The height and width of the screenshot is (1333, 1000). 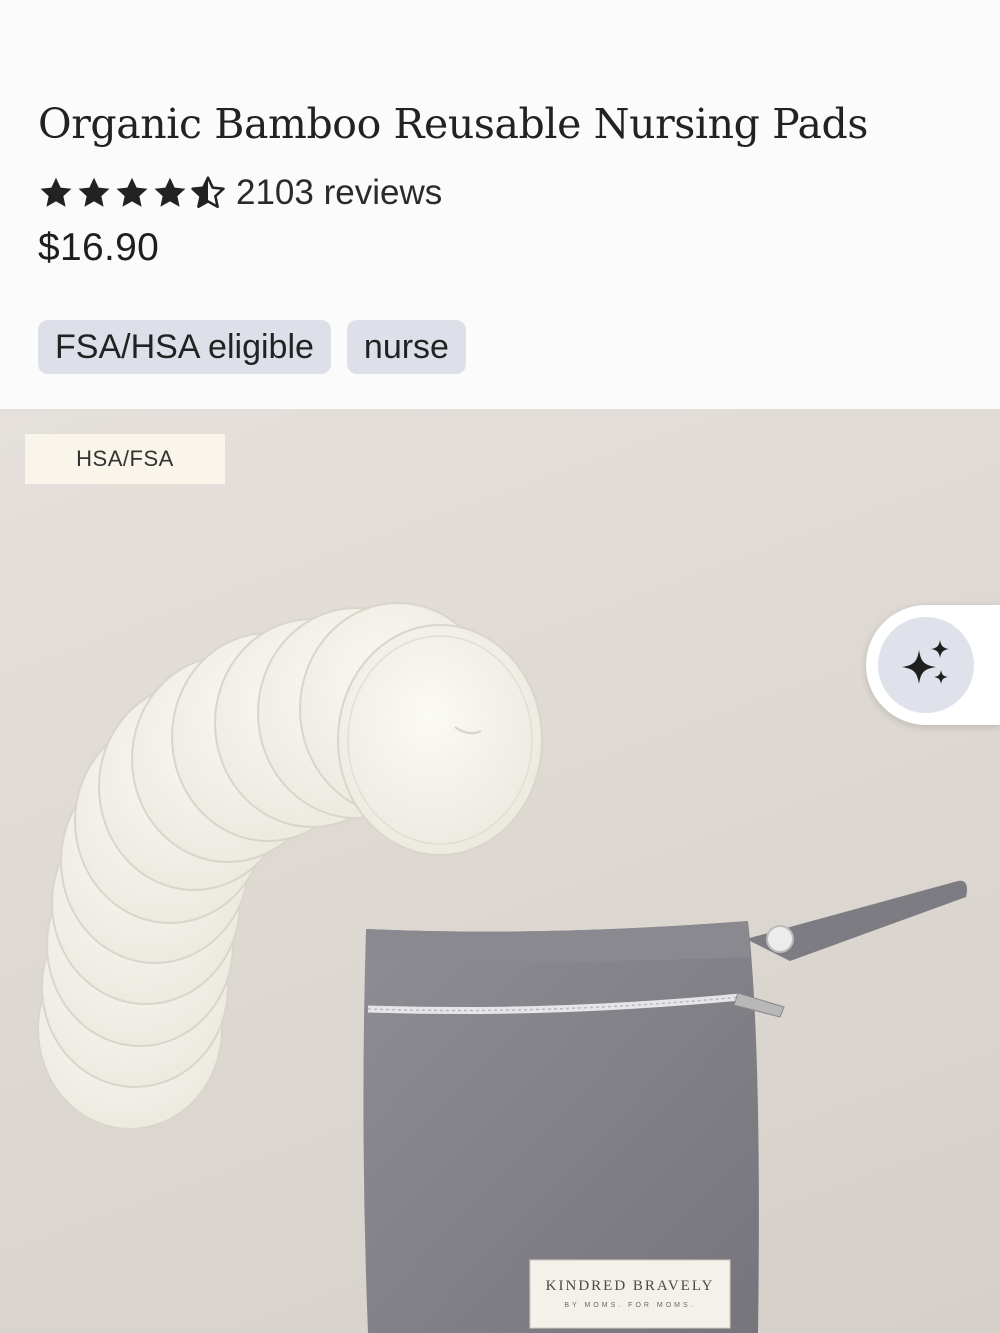 I want to click on hsa-fsa-badge: HSA/FSA, so click(x=125, y=459).